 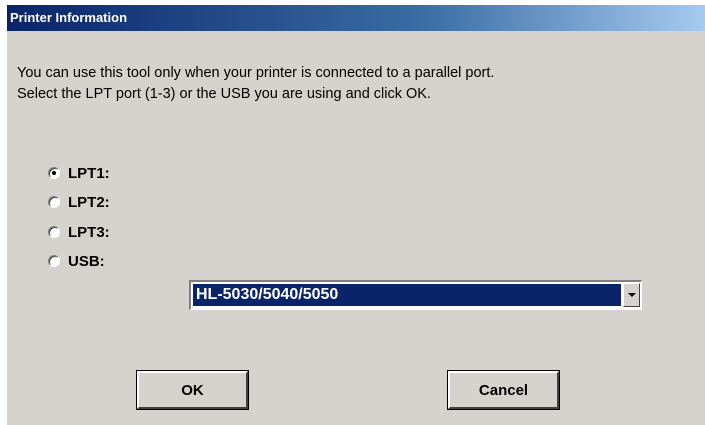 What do you see at coordinates (89, 232) in the screenshot?
I see `radio-label-lpt3: LPT3:` at bounding box center [89, 232].